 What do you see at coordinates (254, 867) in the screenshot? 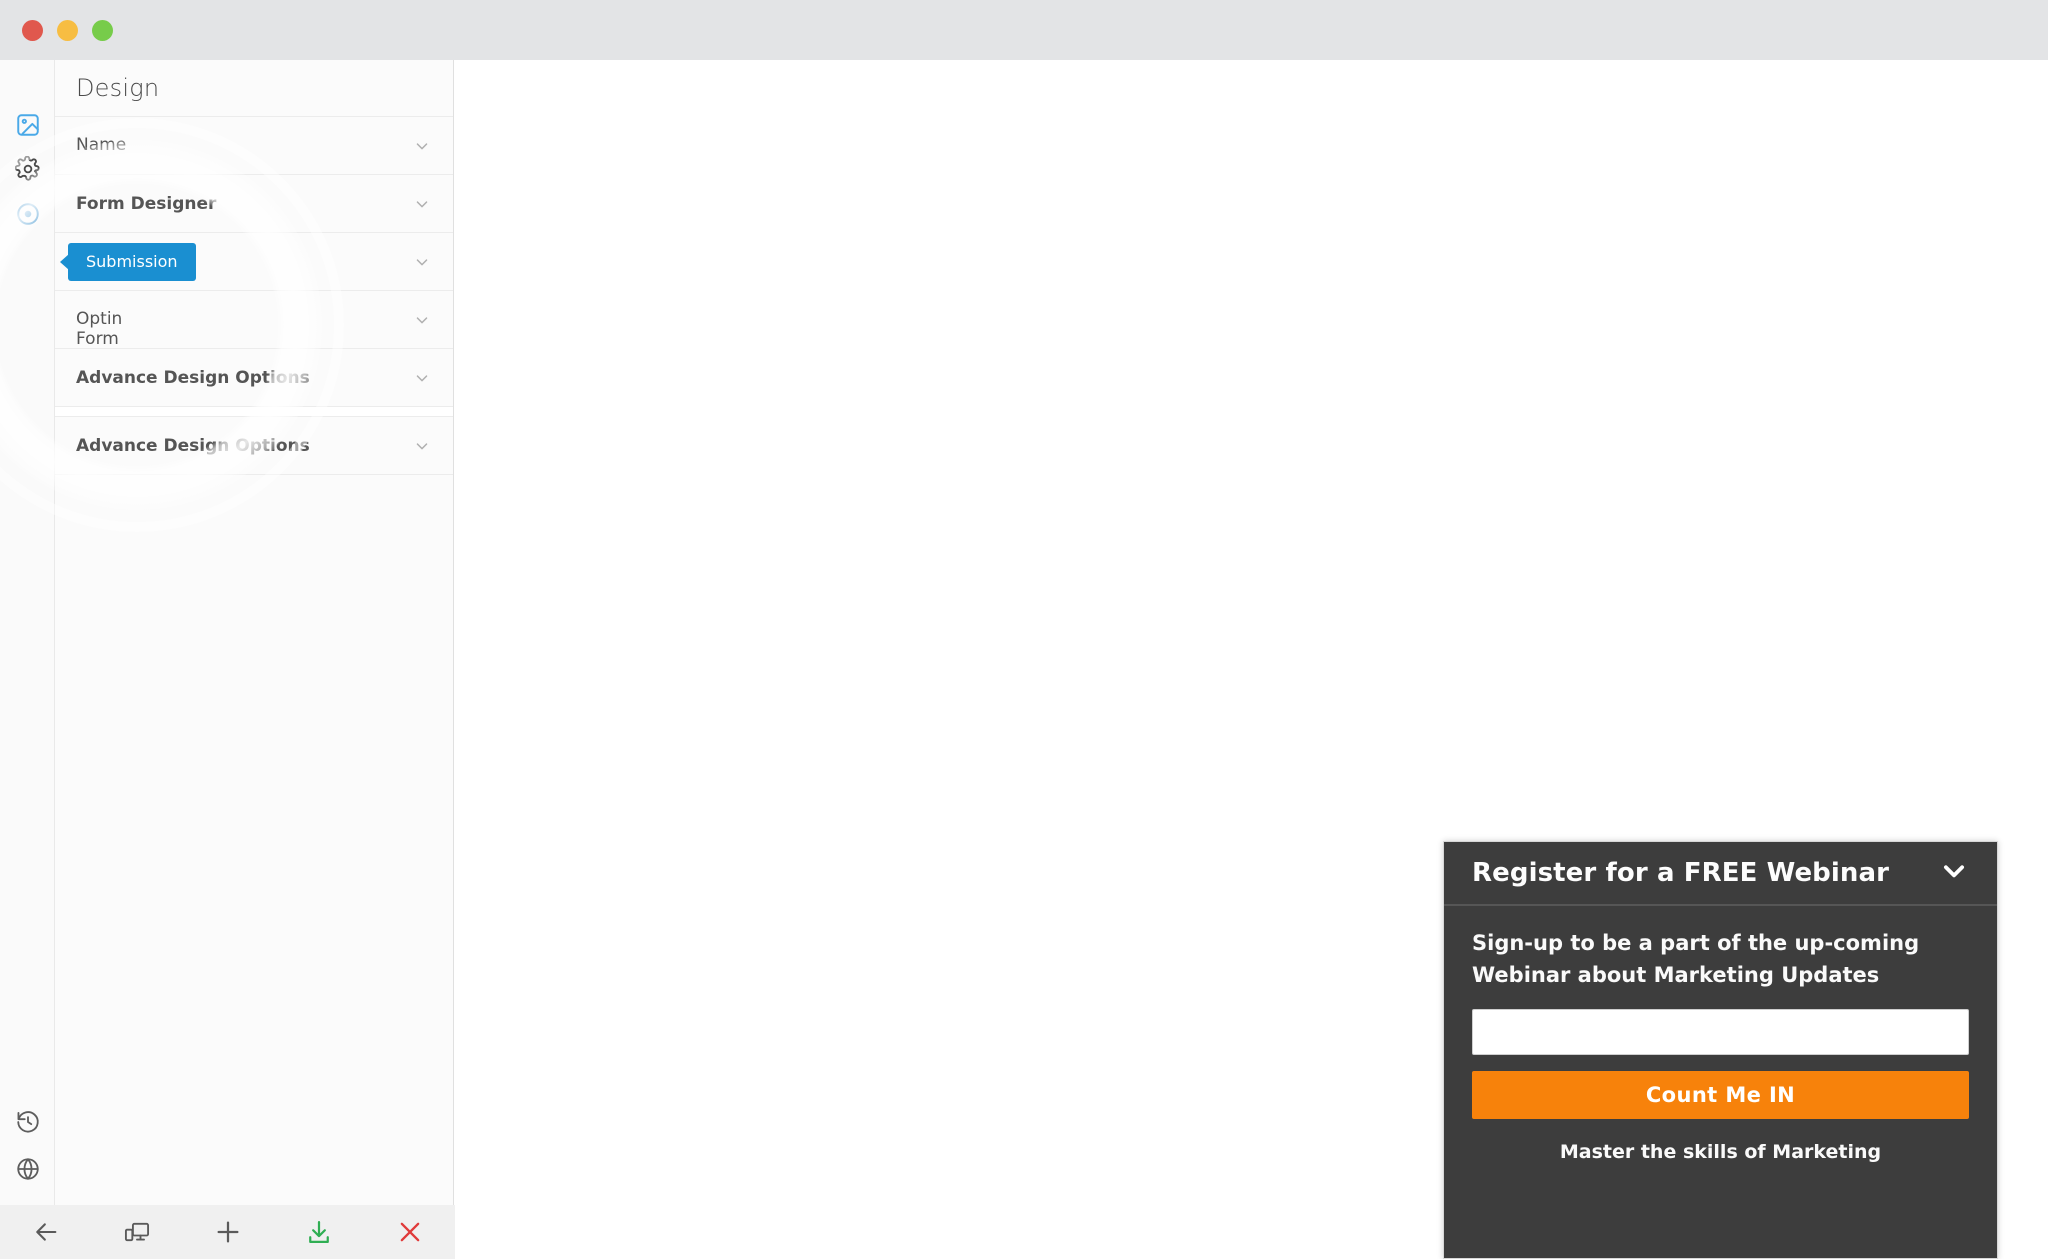
I see `panel-empty-area` at bounding box center [254, 867].